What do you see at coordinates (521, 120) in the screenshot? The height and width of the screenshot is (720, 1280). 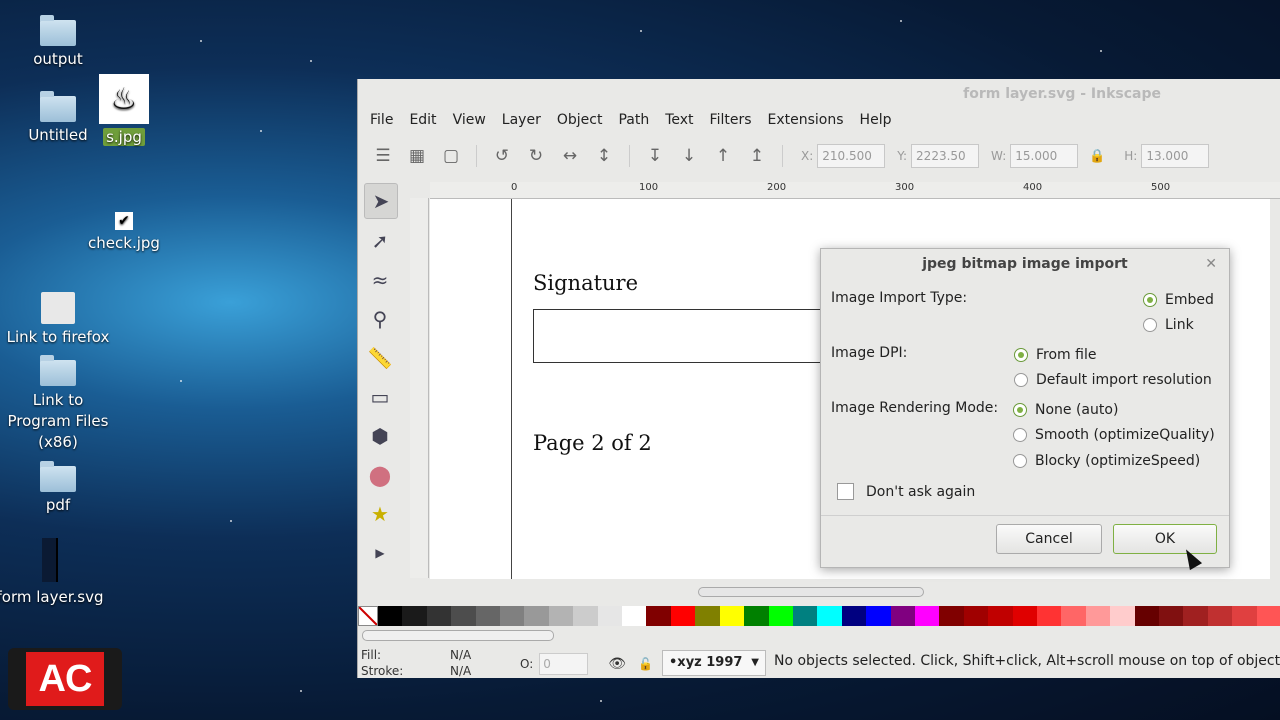 I see `menu-layer: Layer` at bounding box center [521, 120].